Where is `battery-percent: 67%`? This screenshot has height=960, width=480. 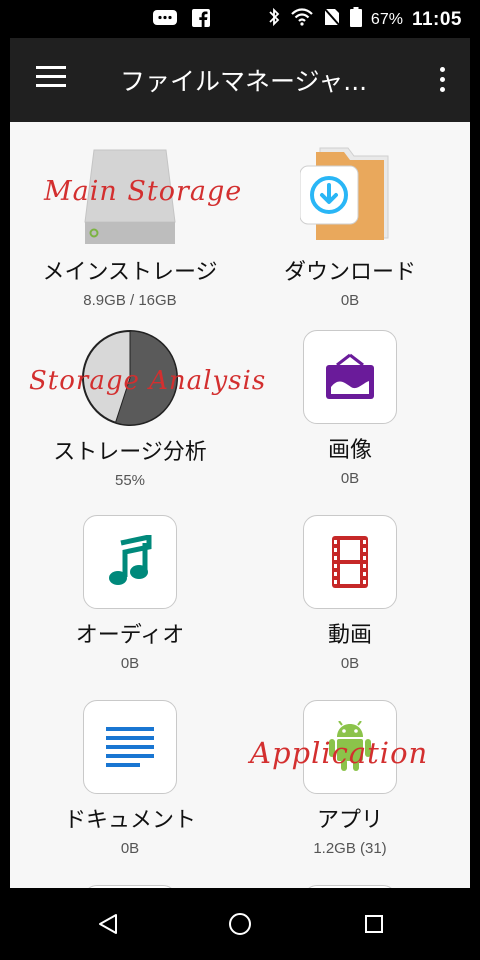 battery-percent: 67% is located at coordinates (386, 19).